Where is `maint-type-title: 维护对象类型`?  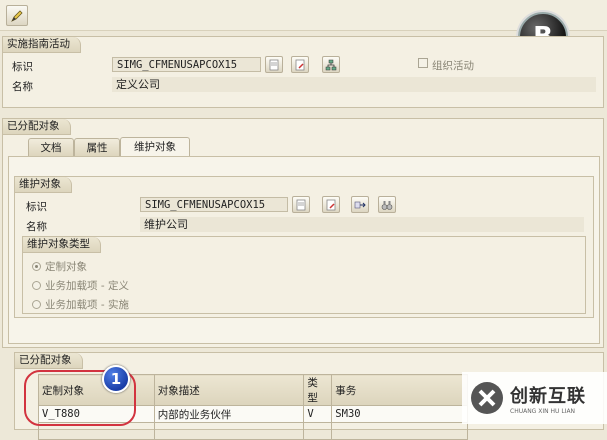 maint-type-title: 维护对象类型 is located at coordinates (62, 245).